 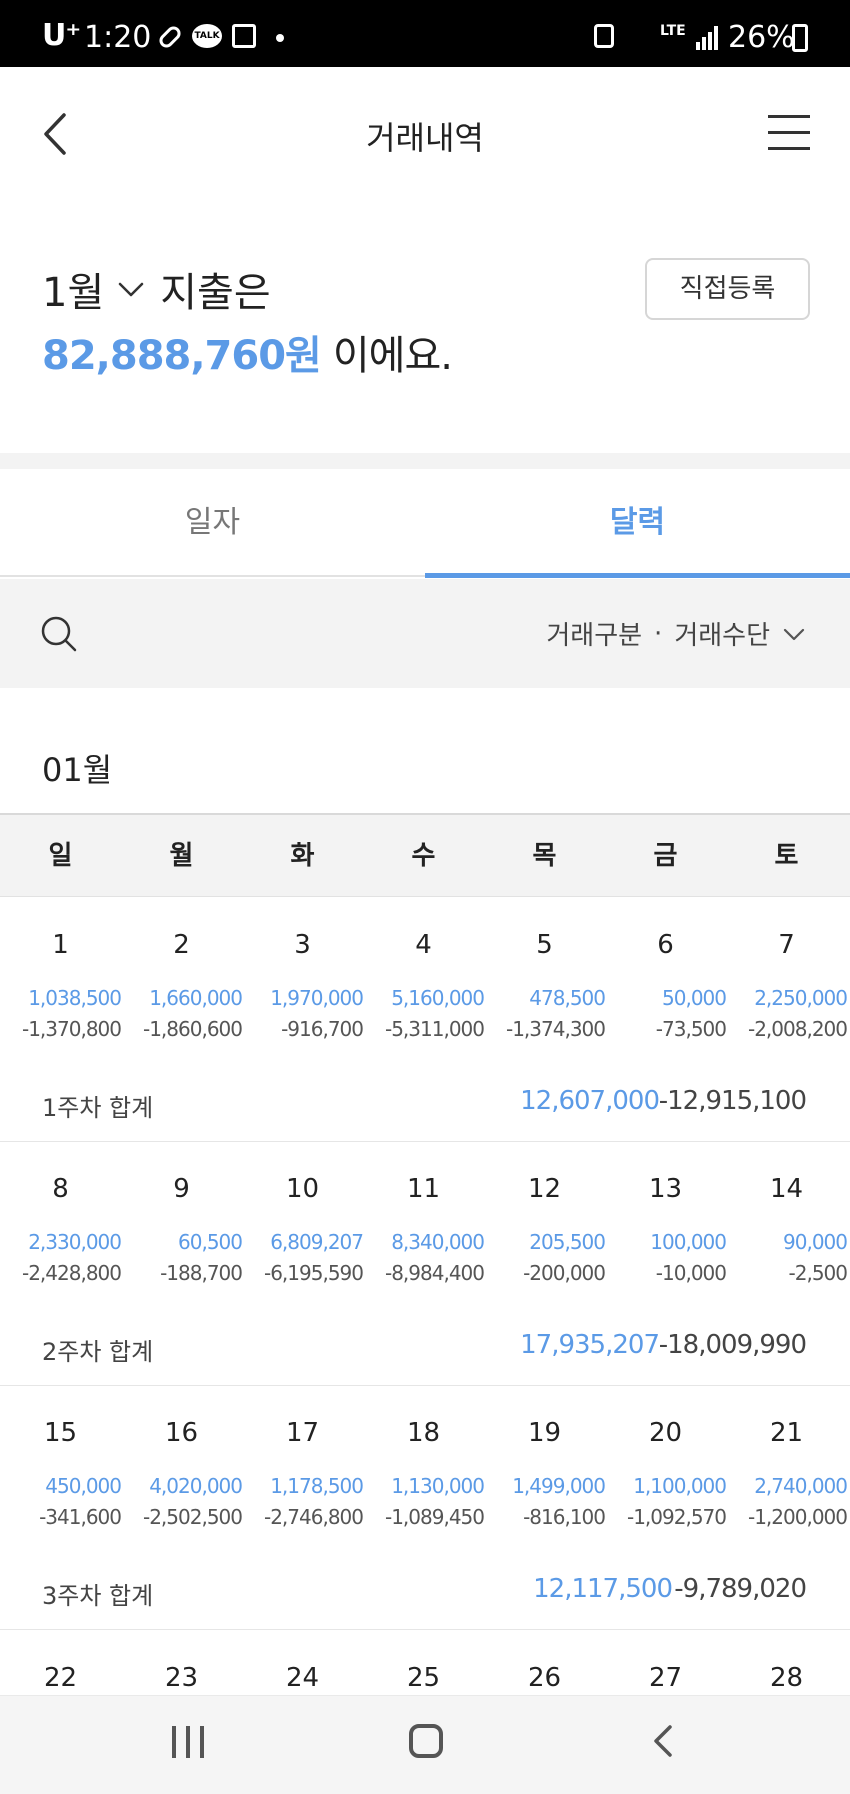 I want to click on day-expense: -1,092,570, so click(x=676, y=1517).